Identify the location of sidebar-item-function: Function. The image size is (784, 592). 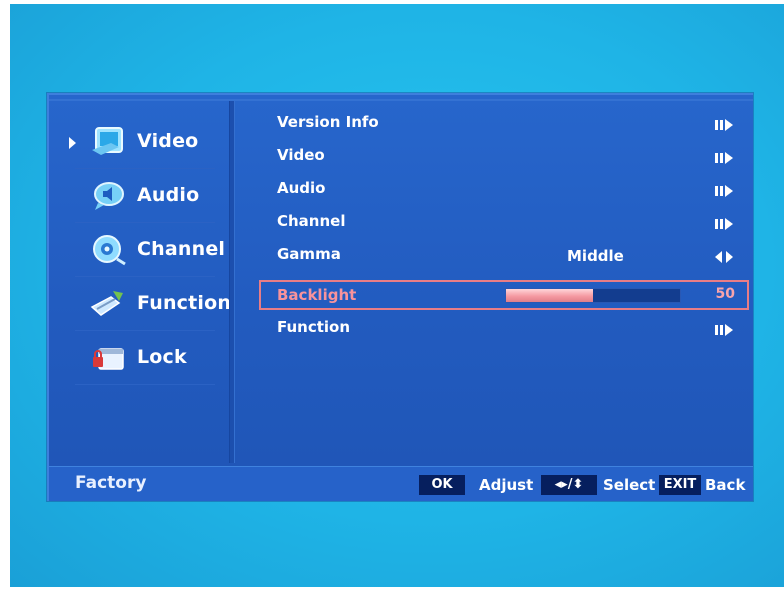
(142, 304).